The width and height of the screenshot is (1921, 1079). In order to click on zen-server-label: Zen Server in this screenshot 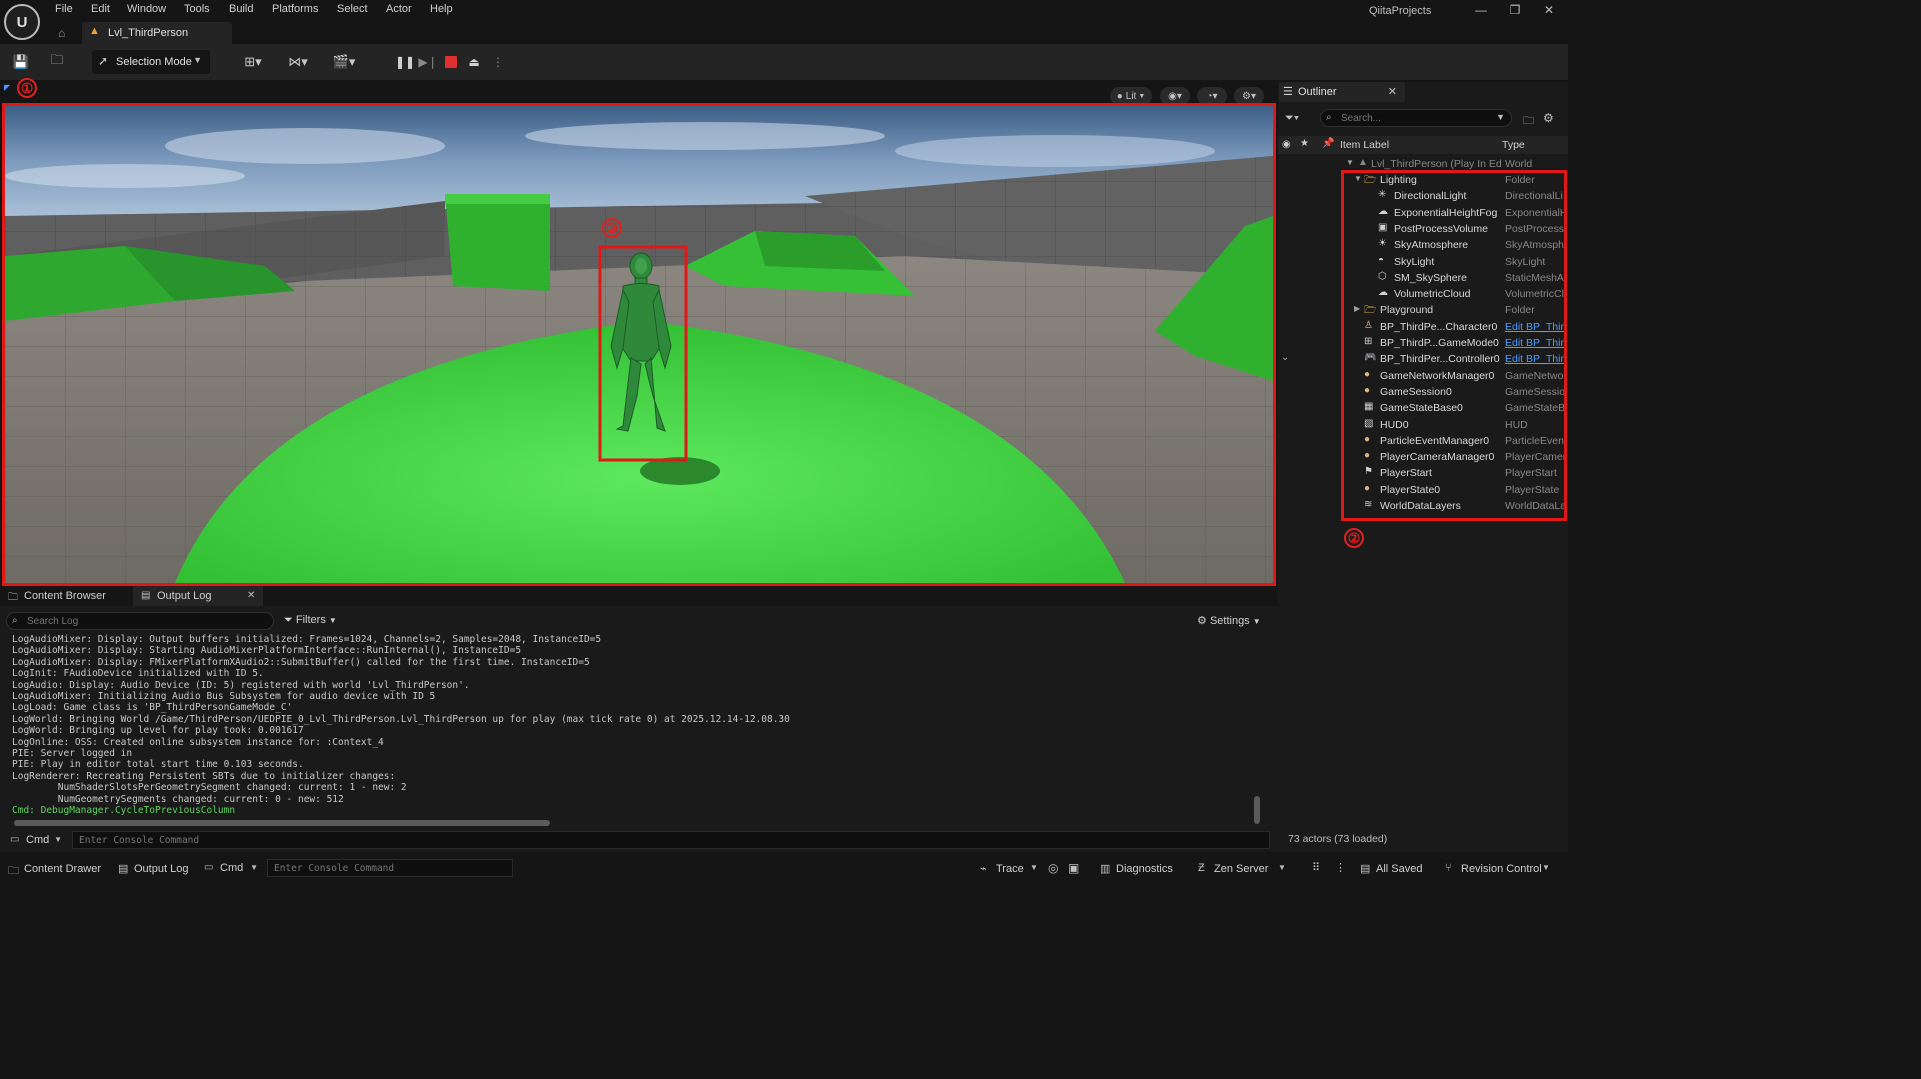, I will do `click(1241, 869)`.